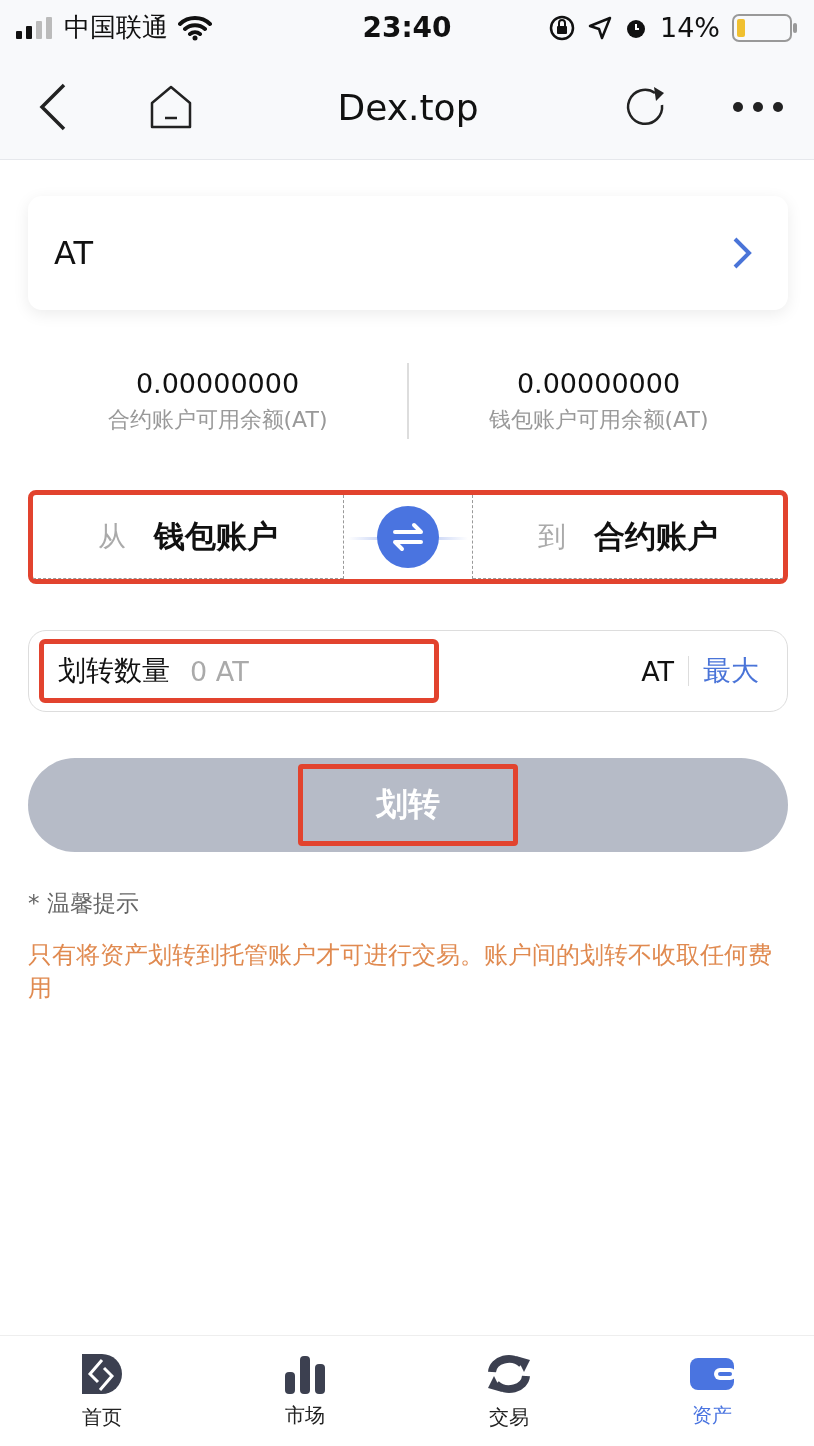 This screenshot has width=814, height=1446. What do you see at coordinates (305, 1373) in the screenshot?
I see `bar-chart-icon` at bounding box center [305, 1373].